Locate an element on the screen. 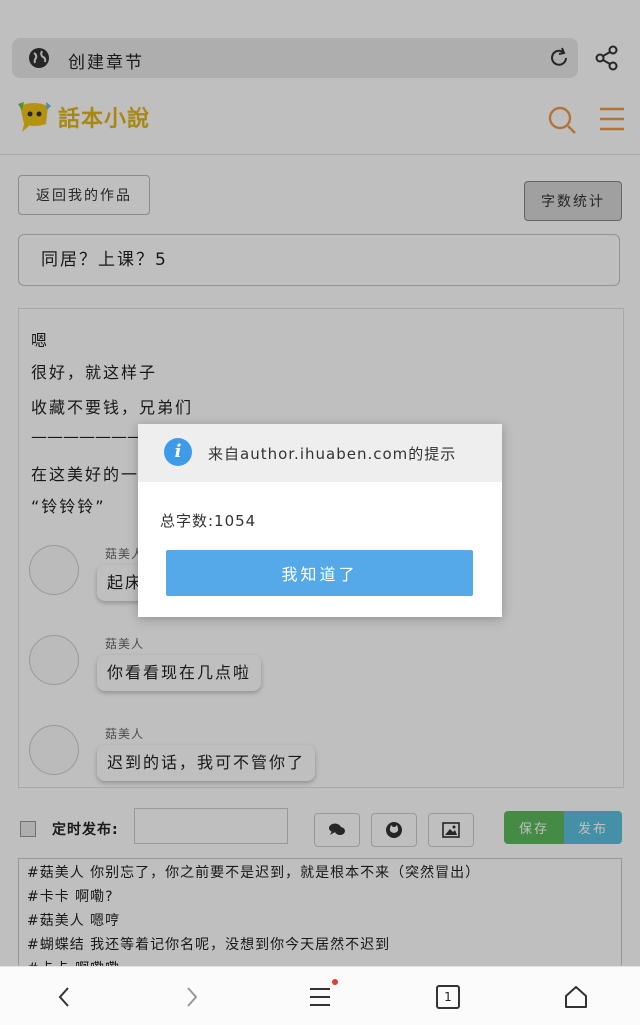  forward-icon is located at coordinates (192, 997).